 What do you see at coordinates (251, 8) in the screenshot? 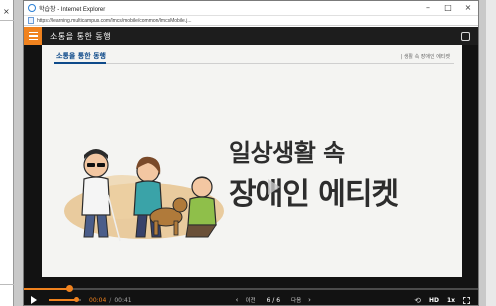
I see `title-bar: 학습창 - Internet Explorer – □ ×` at bounding box center [251, 8].